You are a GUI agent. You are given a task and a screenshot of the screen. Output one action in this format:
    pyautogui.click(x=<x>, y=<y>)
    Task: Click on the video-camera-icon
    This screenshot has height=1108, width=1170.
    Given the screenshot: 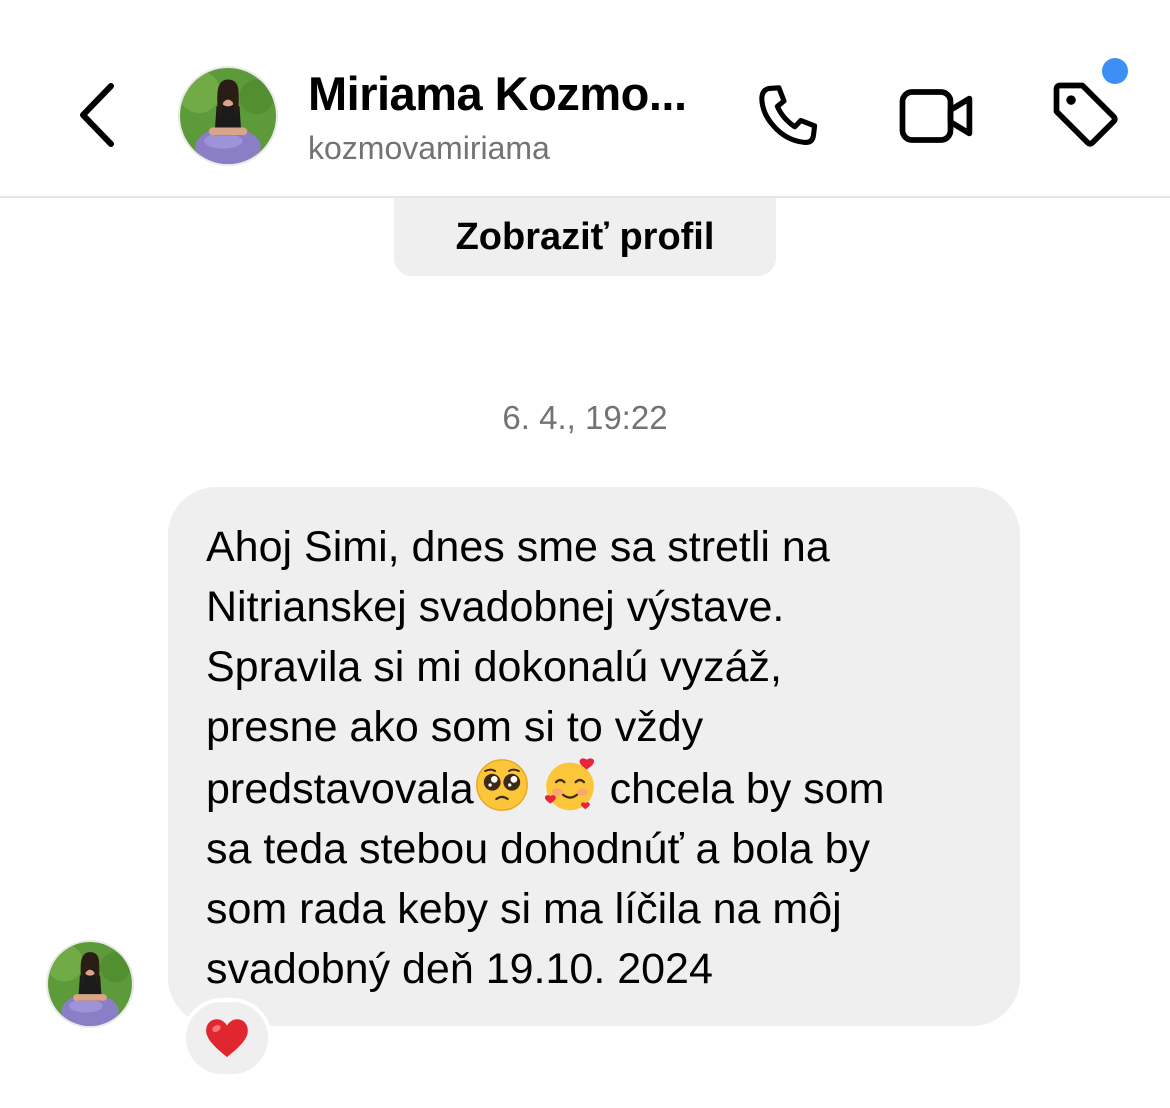 What is the action you would take?
    pyautogui.click(x=936, y=116)
    